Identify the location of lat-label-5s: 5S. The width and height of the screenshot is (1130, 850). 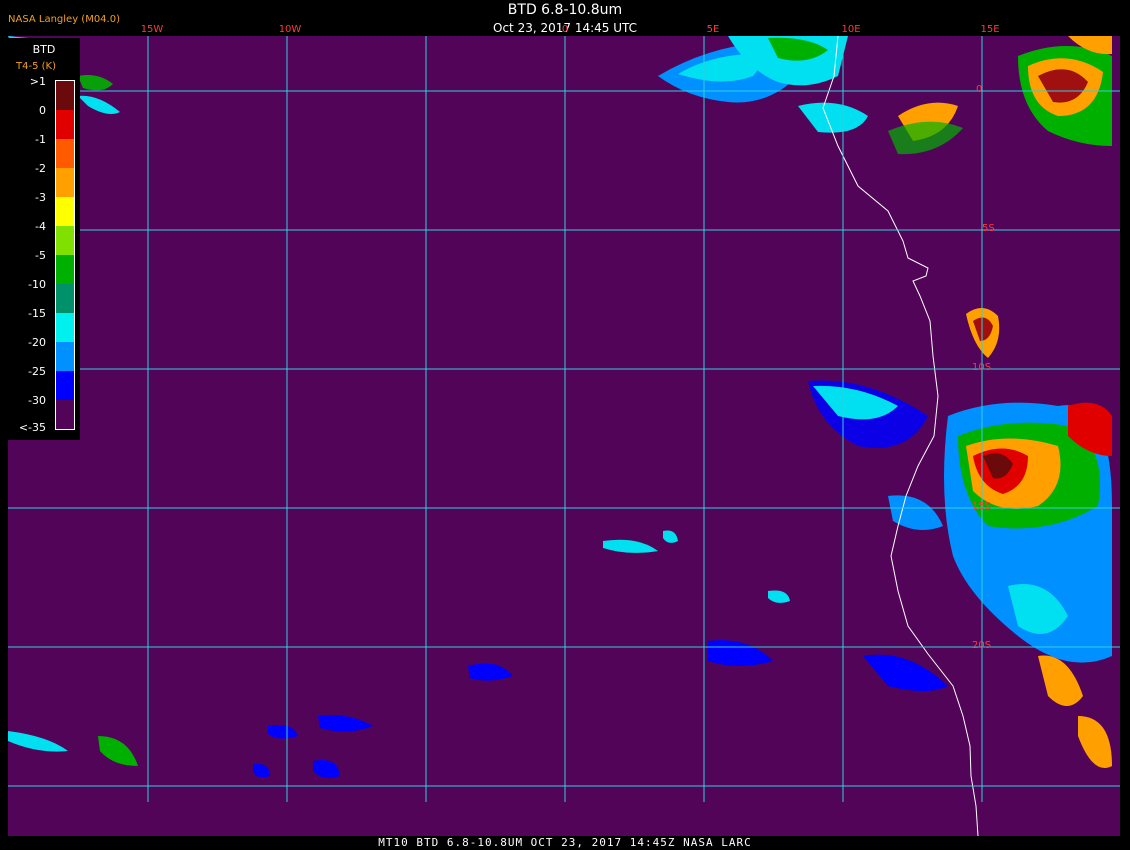
(988, 228).